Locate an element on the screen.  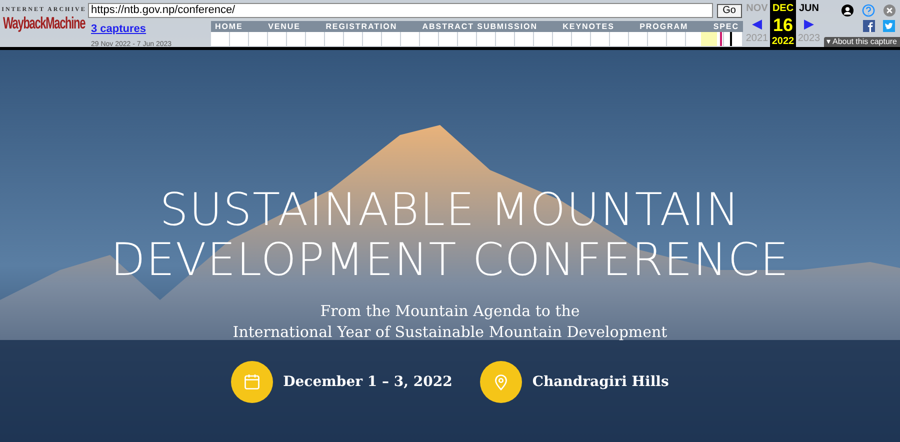
url-field: https://ntb.gov.np/conference/ is located at coordinates (400, 10).